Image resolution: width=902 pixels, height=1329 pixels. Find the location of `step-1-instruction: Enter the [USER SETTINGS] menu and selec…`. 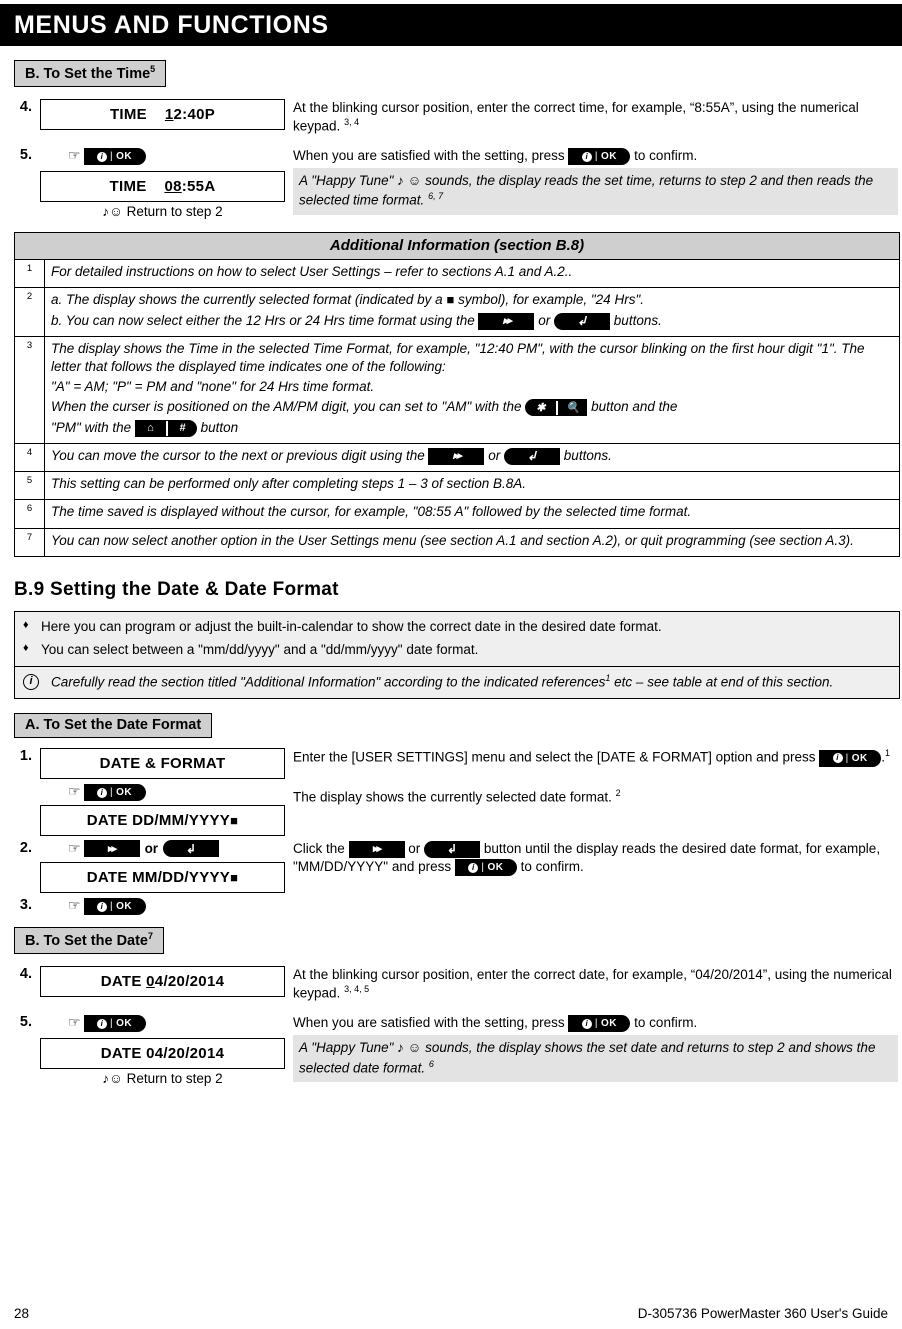

step-1-instruction: Enter the [USER SETTINGS] menu and selec… is located at coordinates (595, 757).